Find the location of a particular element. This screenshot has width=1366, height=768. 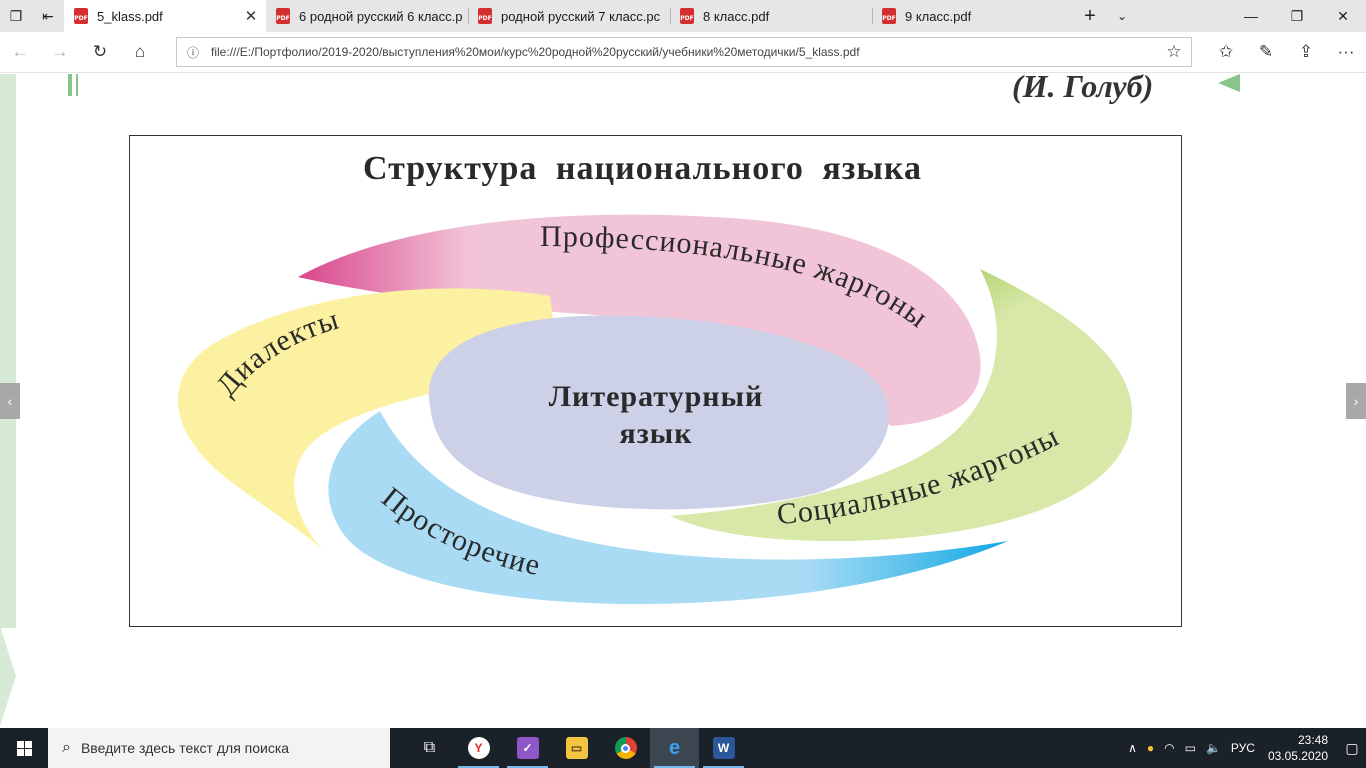

tab-preview-chevron-icon: ⌄ is located at coordinates (1122, 16).